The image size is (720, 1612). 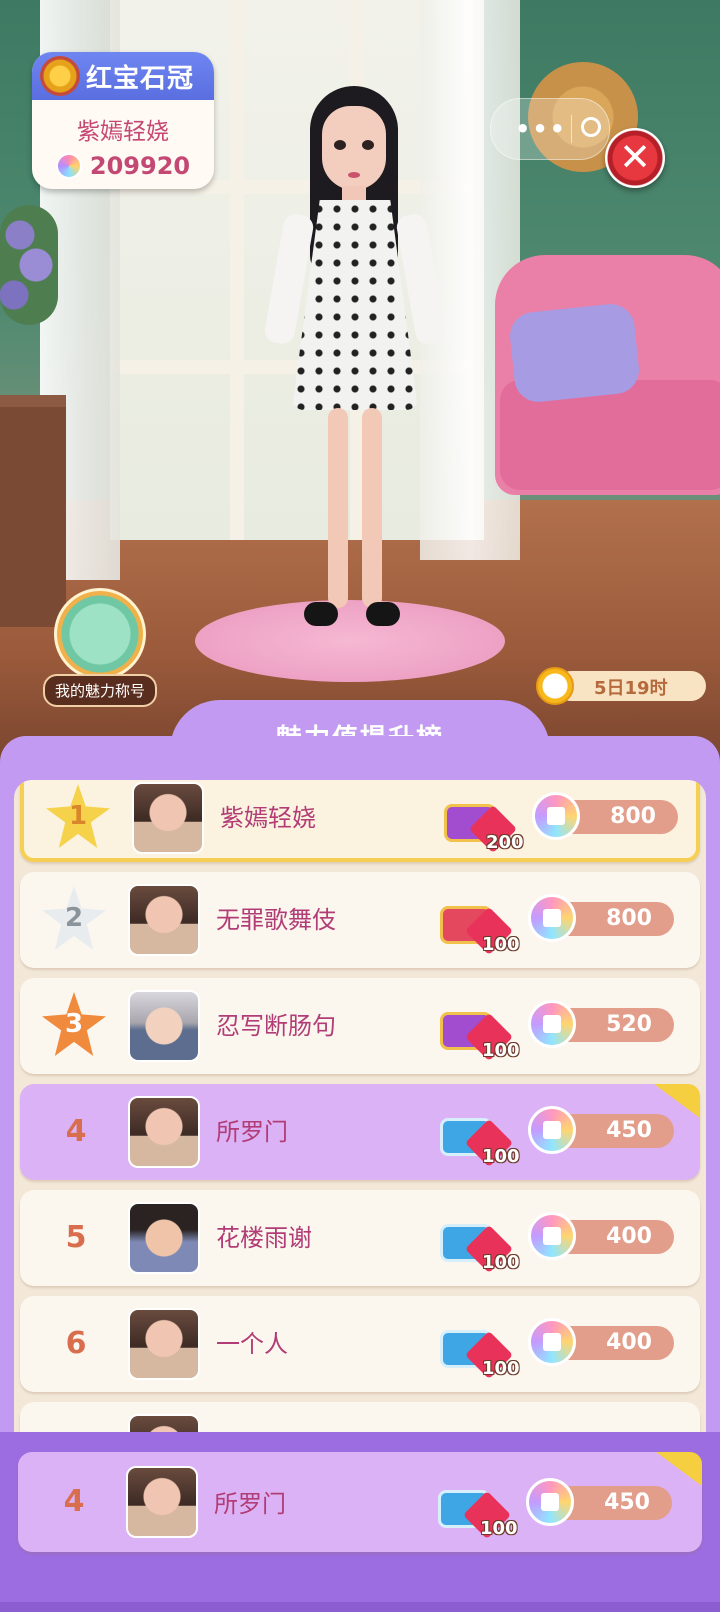 I want to click on alarm-clock-icon, so click(x=555, y=686).